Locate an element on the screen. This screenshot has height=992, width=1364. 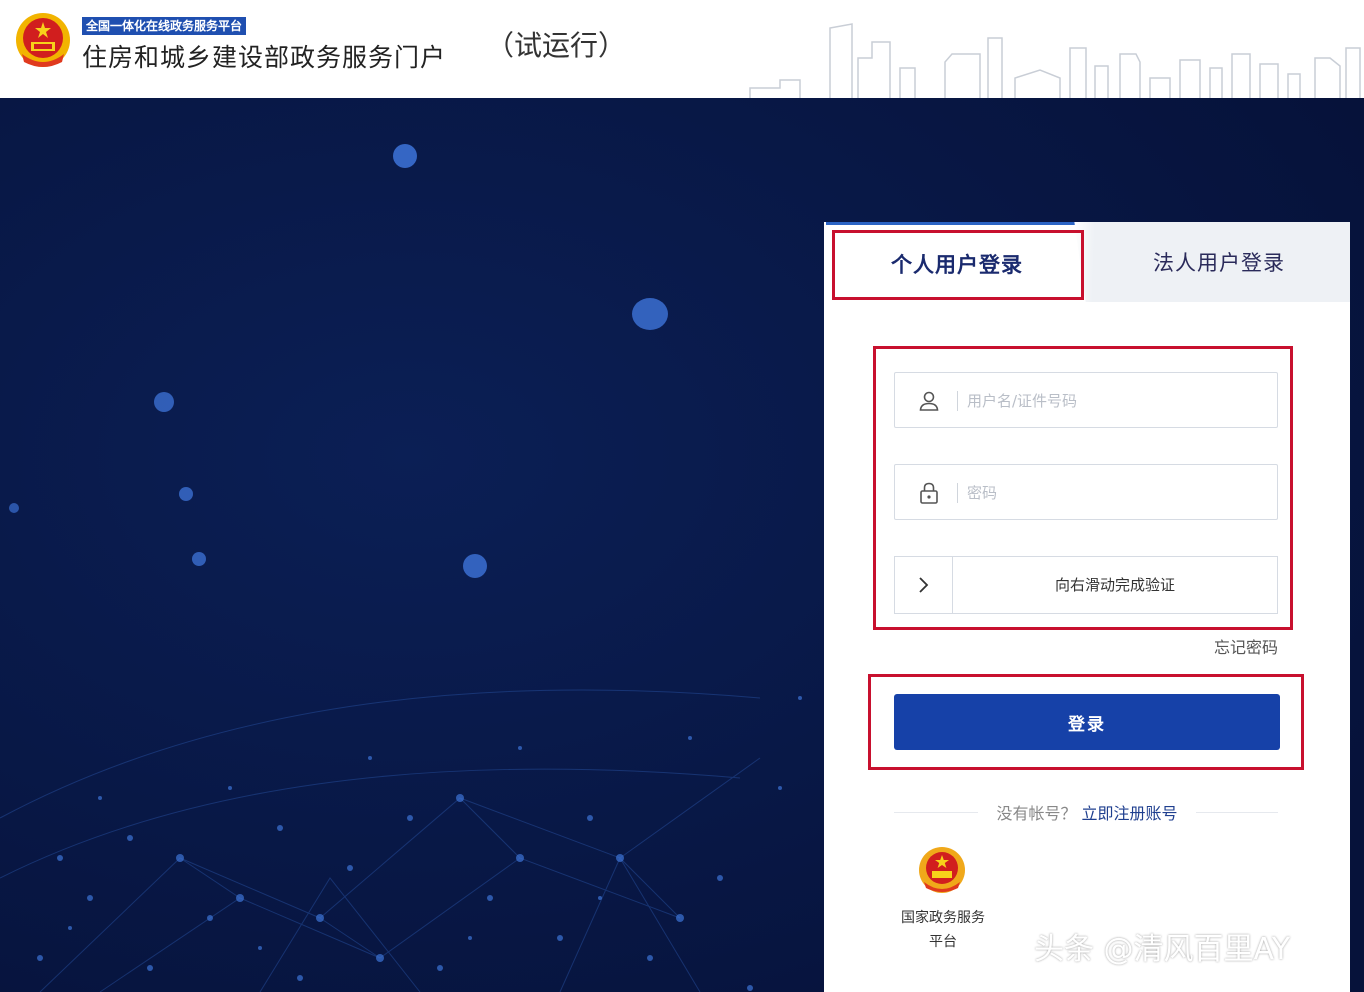
tab-personal-login: 个人用户登录 is located at coordinates (957, 262).